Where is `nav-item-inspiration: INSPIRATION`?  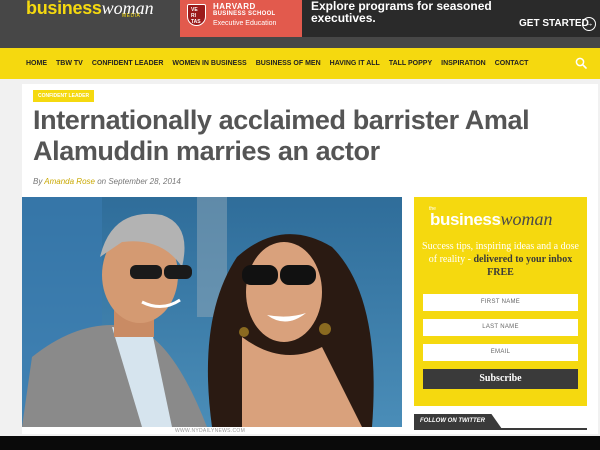
nav-item-inspiration: INSPIRATION is located at coordinates (463, 63).